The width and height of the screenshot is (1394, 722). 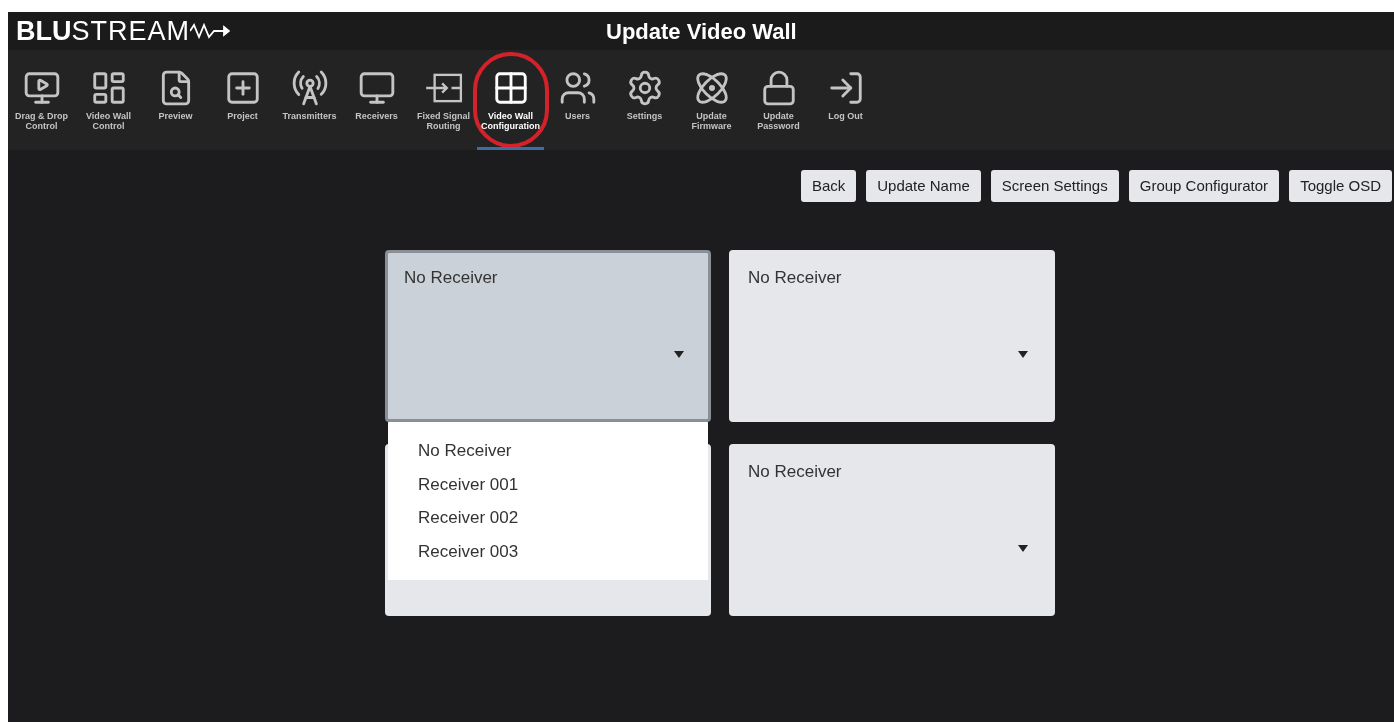 I want to click on nav-tab: Project, so click(x=242, y=109).